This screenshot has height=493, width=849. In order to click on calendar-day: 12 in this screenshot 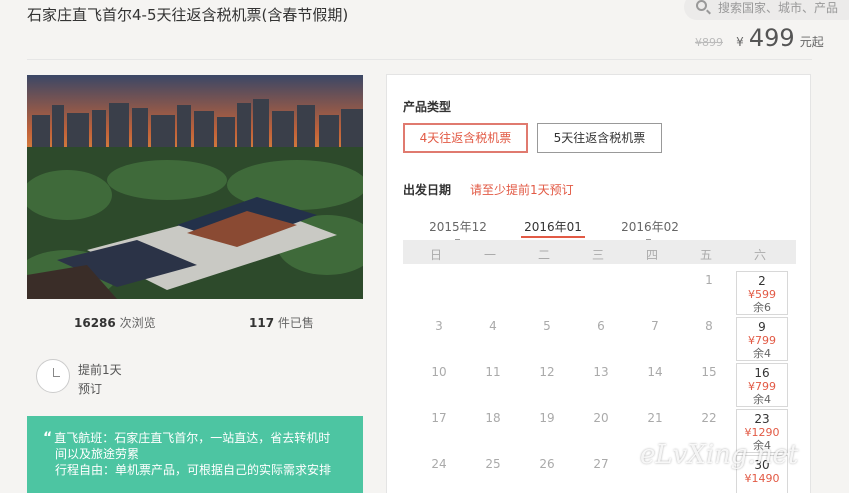, I will do `click(547, 372)`.